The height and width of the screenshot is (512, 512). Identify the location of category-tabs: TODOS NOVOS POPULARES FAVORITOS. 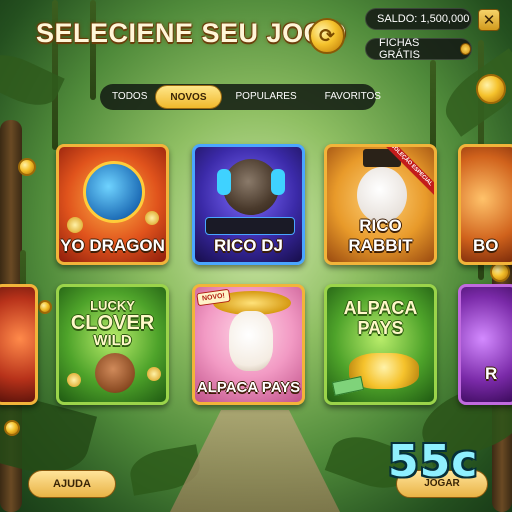
(240, 97).